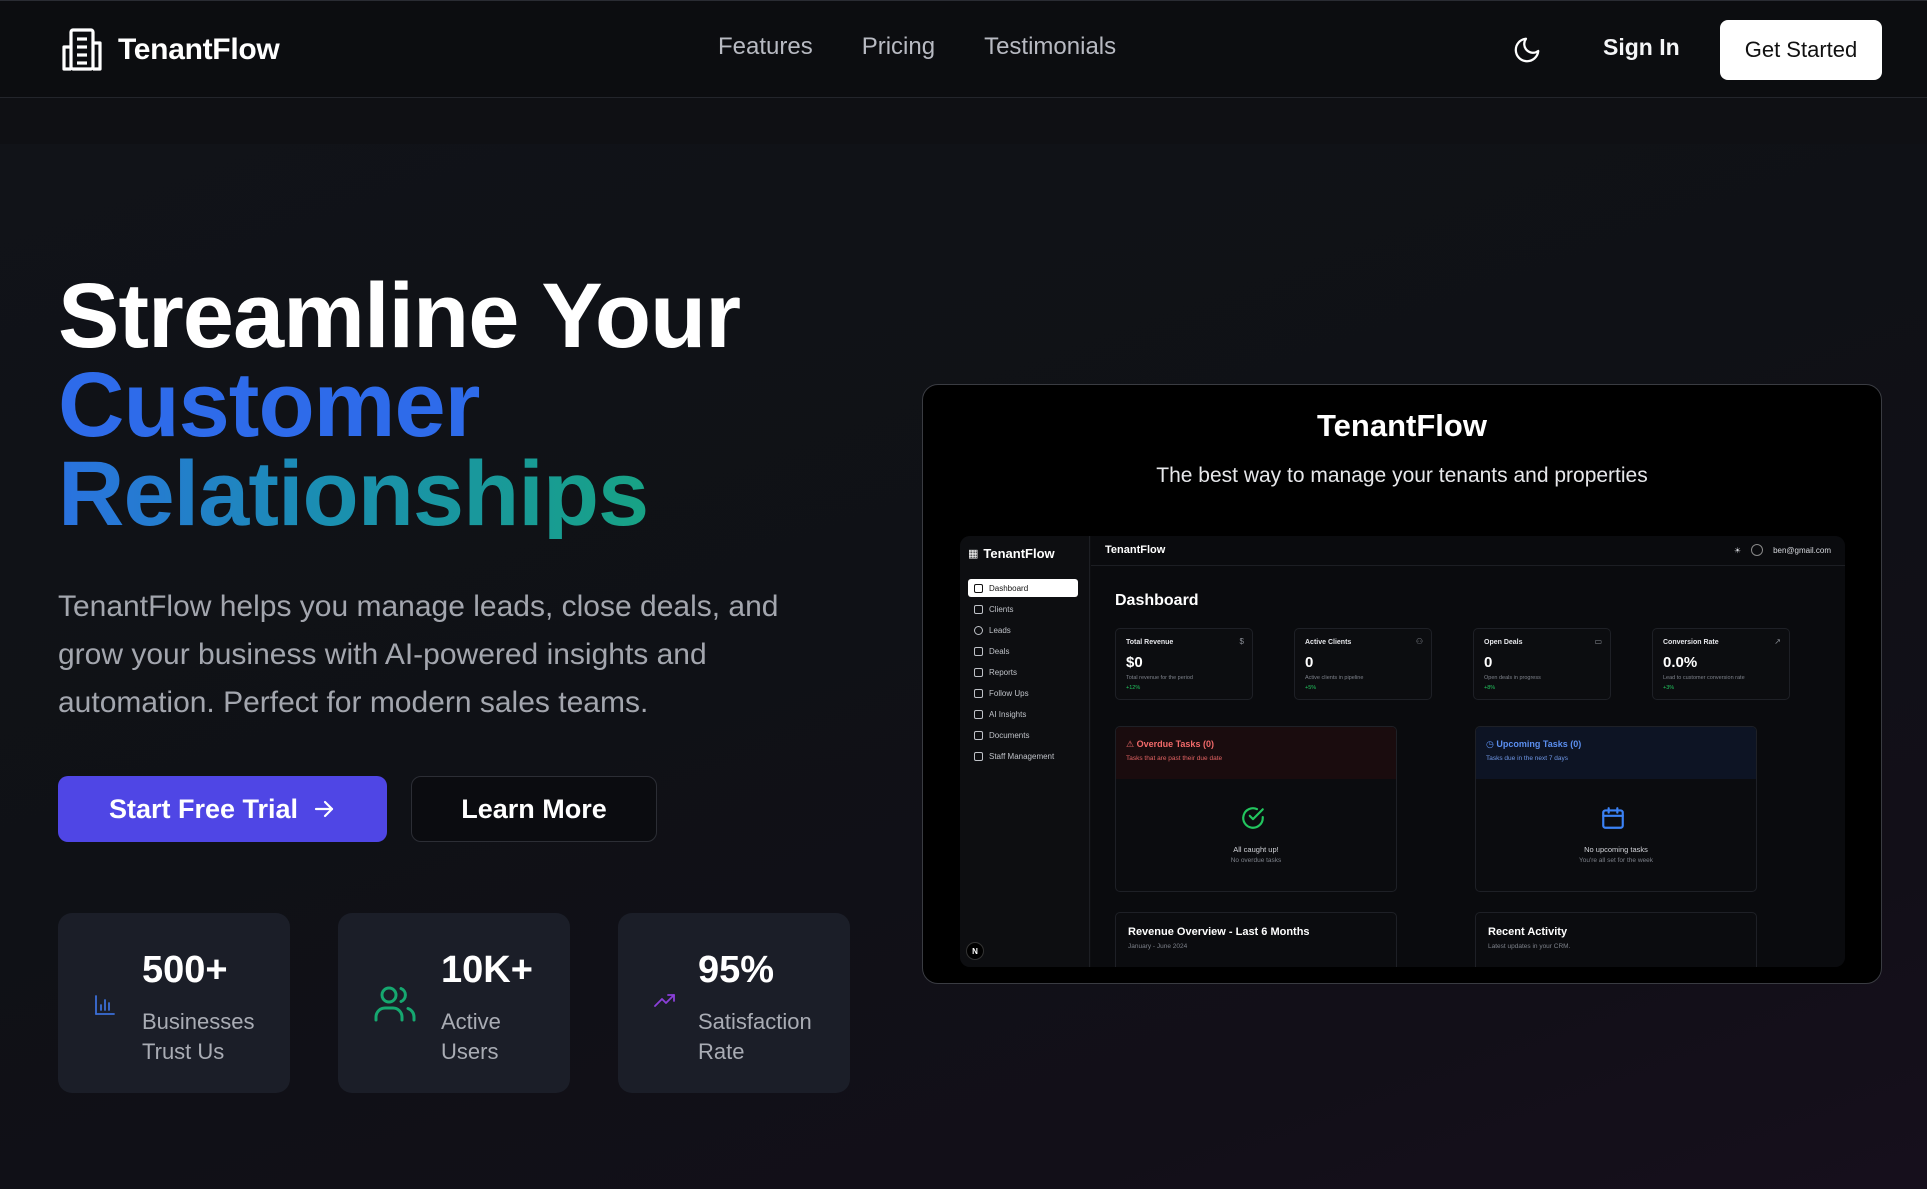 The width and height of the screenshot is (1927, 1189). What do you see at coordinates (1256, 860) in the screenshot?
I see `overdue-empty-sub: No overdue tasks` at bounding box center [1256, 860].